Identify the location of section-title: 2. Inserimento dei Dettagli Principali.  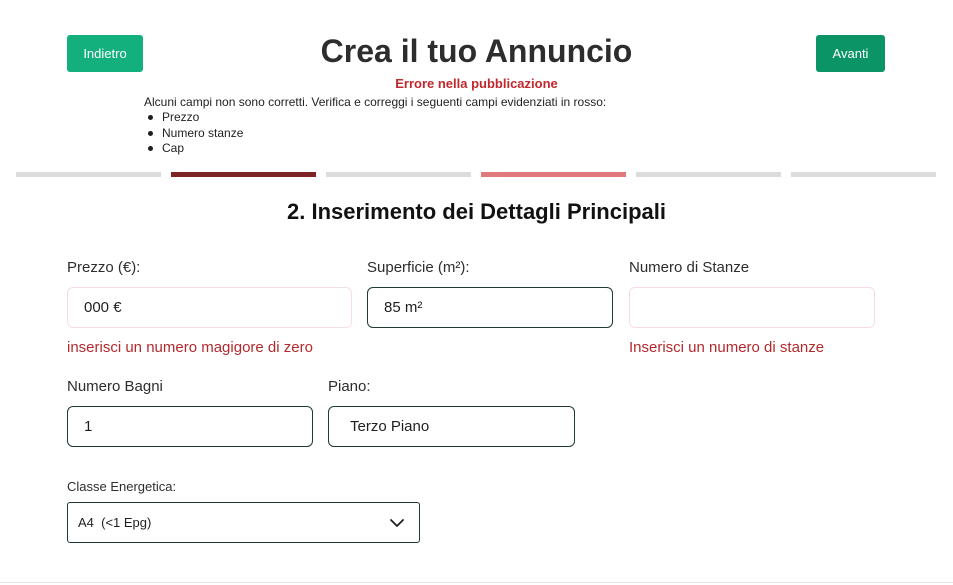
(476, 211).